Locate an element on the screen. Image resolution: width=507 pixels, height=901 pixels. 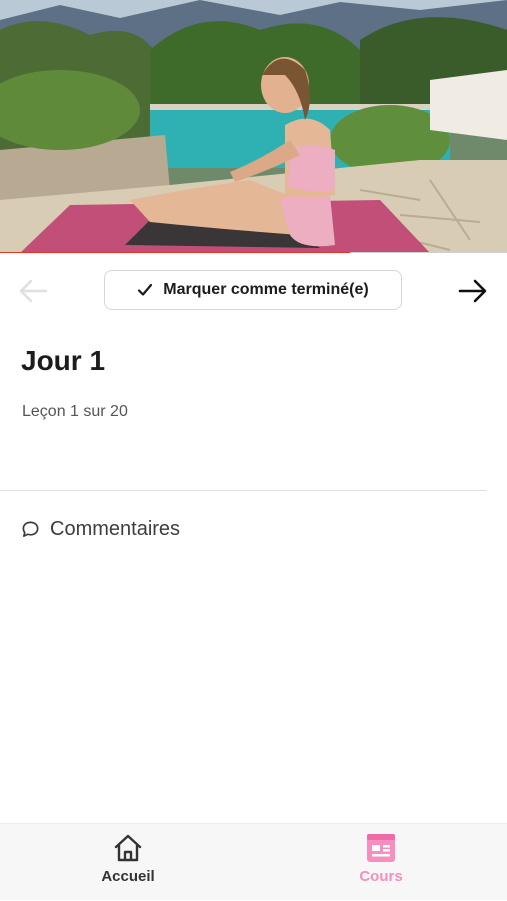
lesson-navigation: Marquer comme terminé(e) is located at coordinates (253, 291).